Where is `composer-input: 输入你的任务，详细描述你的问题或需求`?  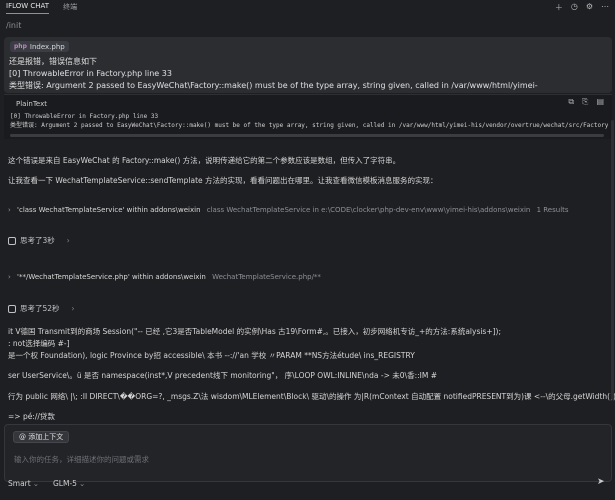 composer-input: 输入你的任务，详细描述你的问题或需求 is located at coordinates (81, 459).